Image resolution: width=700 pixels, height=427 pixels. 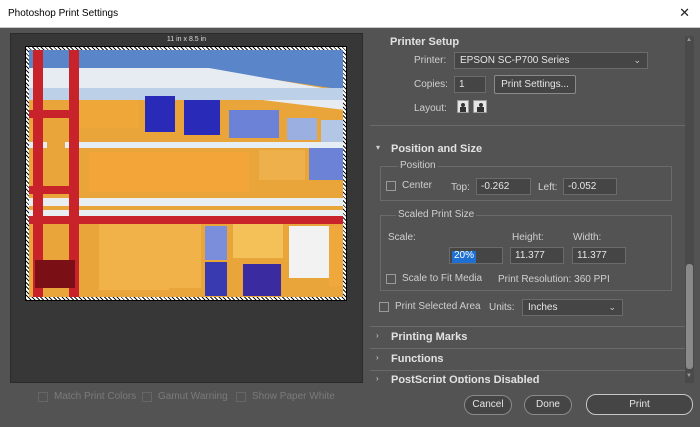 I want to click on copies-label: Copies:, so click(x=431, y=84).